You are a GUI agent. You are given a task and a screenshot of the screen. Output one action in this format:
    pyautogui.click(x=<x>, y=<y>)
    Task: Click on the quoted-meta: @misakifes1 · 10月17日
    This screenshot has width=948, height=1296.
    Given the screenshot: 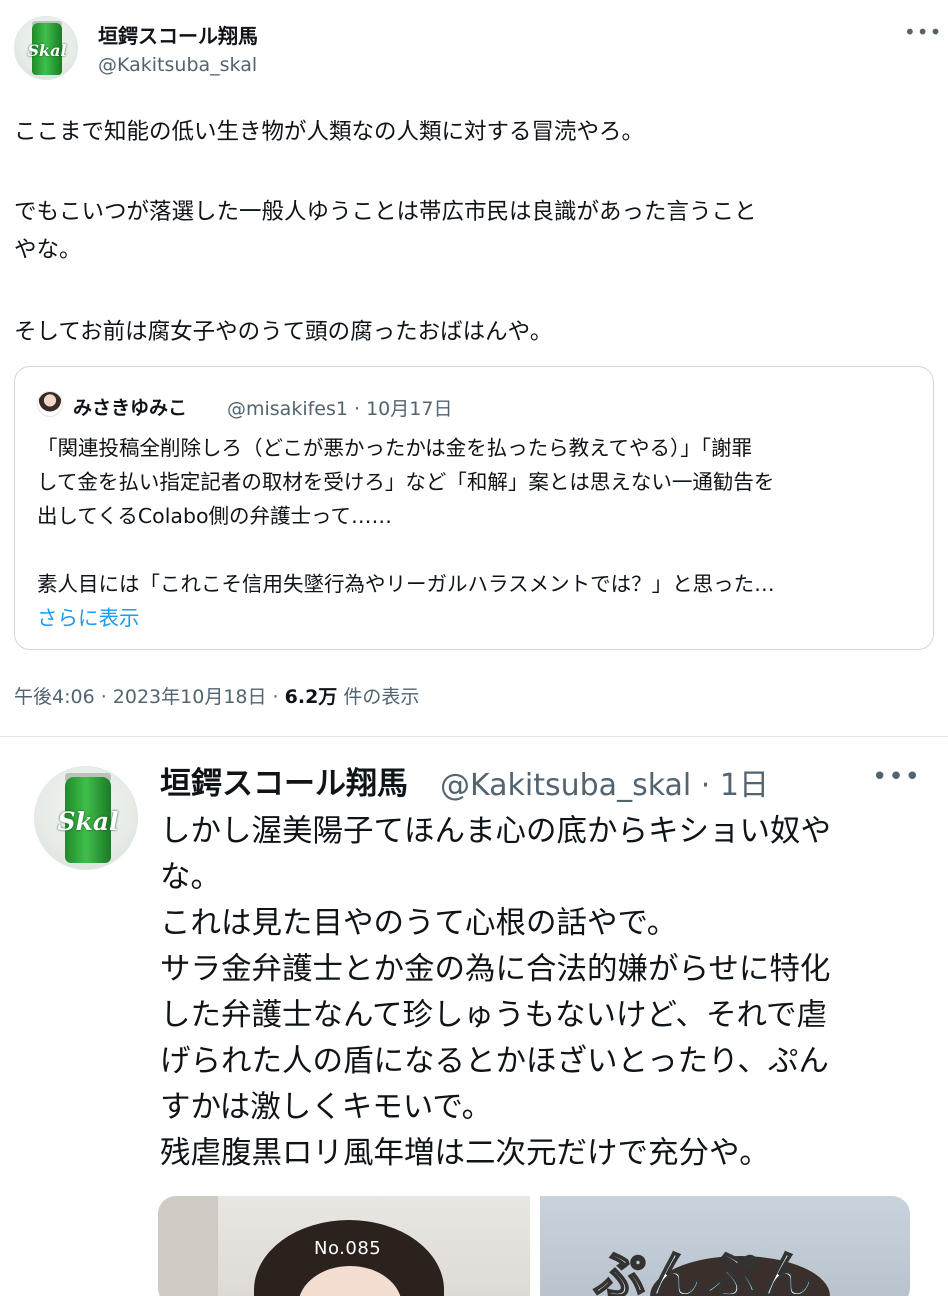 What is the action you would take?
    pyautogui.click(x=340, y=409)
    